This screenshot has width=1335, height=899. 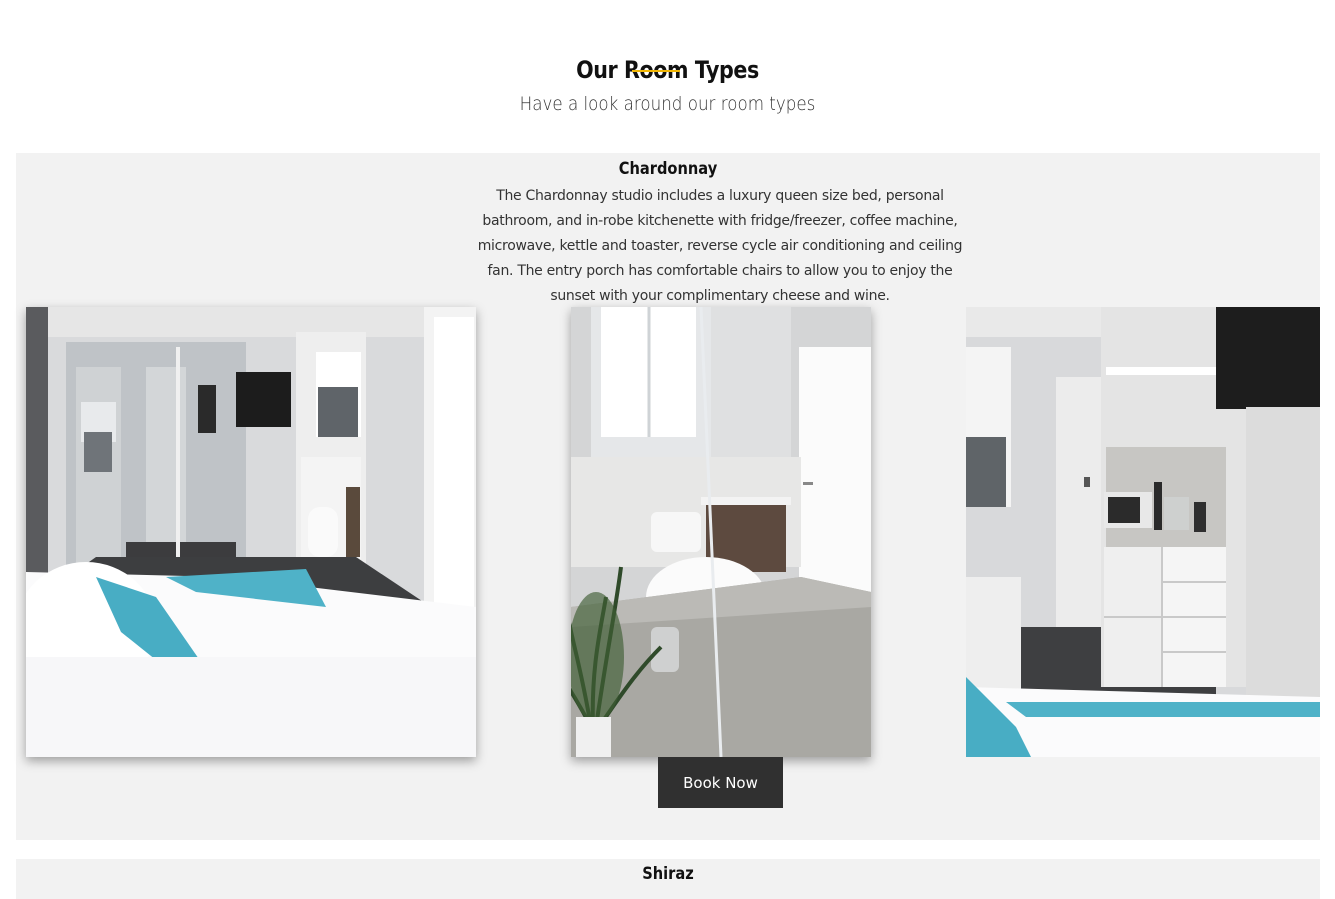 What do you see at coordinates (667, 104) in the screenshot?
I see `section-subtitle: Have a look around our room types` at bounding box center [667, 104].